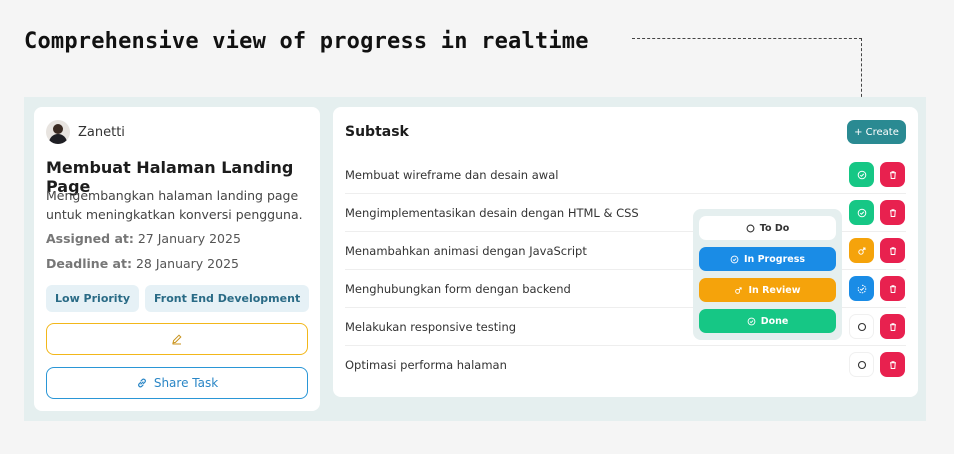 Image resolution: width=954 pixels, height=454 pixels. What do you see at coordinates (90, 238) in the screenshot?
I see `assigned-label: Assigned at:` at bounding box center [90, 238].